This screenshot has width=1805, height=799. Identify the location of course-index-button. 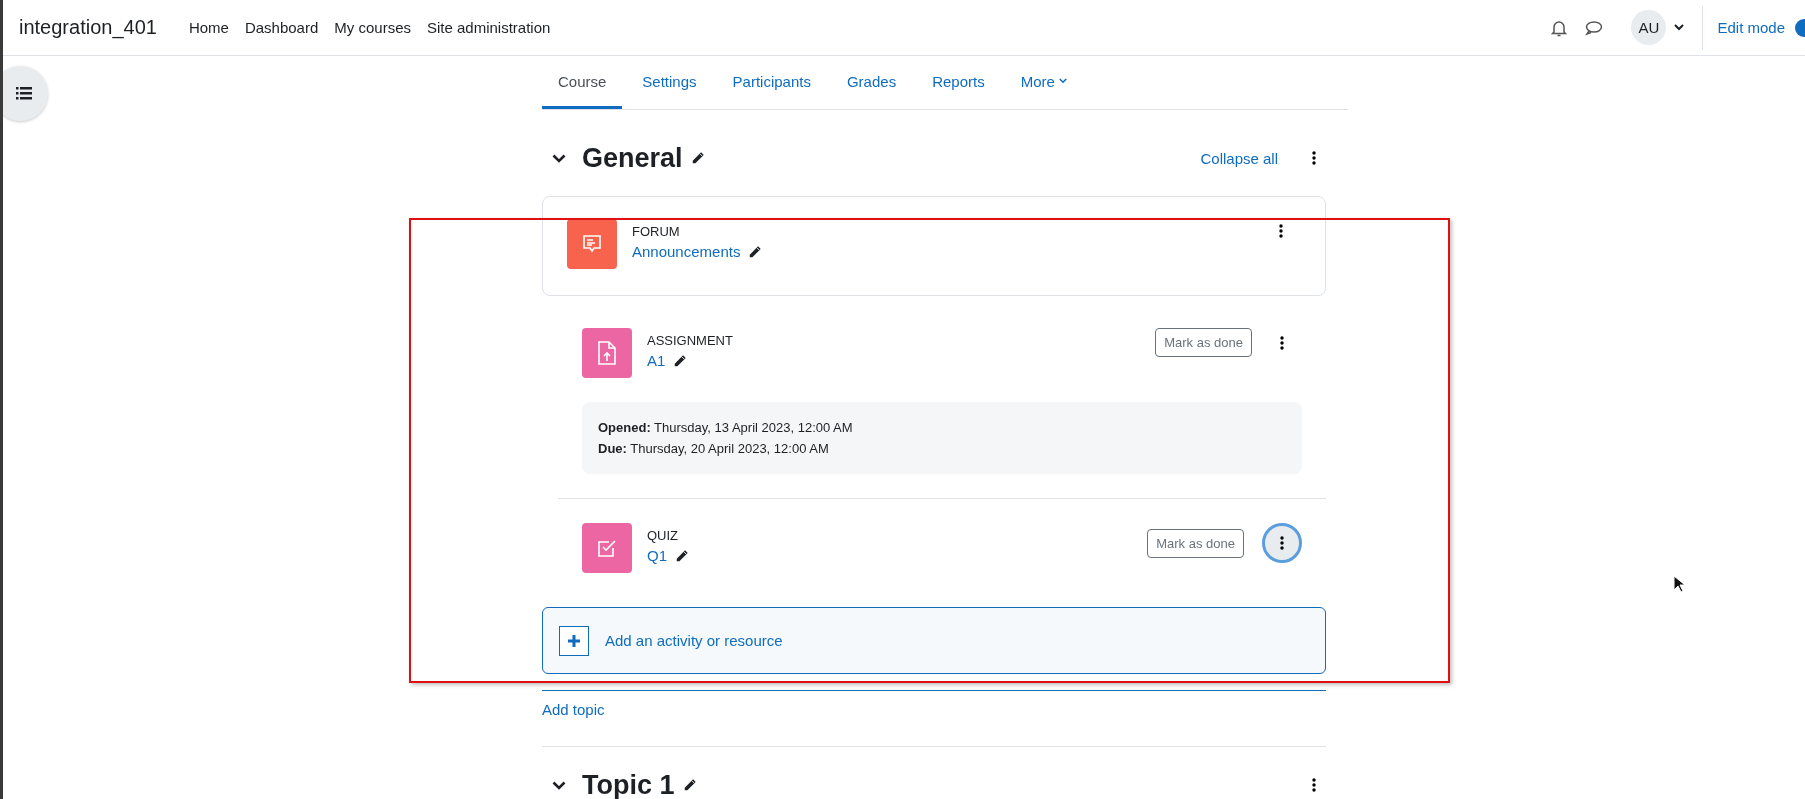
(25, 93).